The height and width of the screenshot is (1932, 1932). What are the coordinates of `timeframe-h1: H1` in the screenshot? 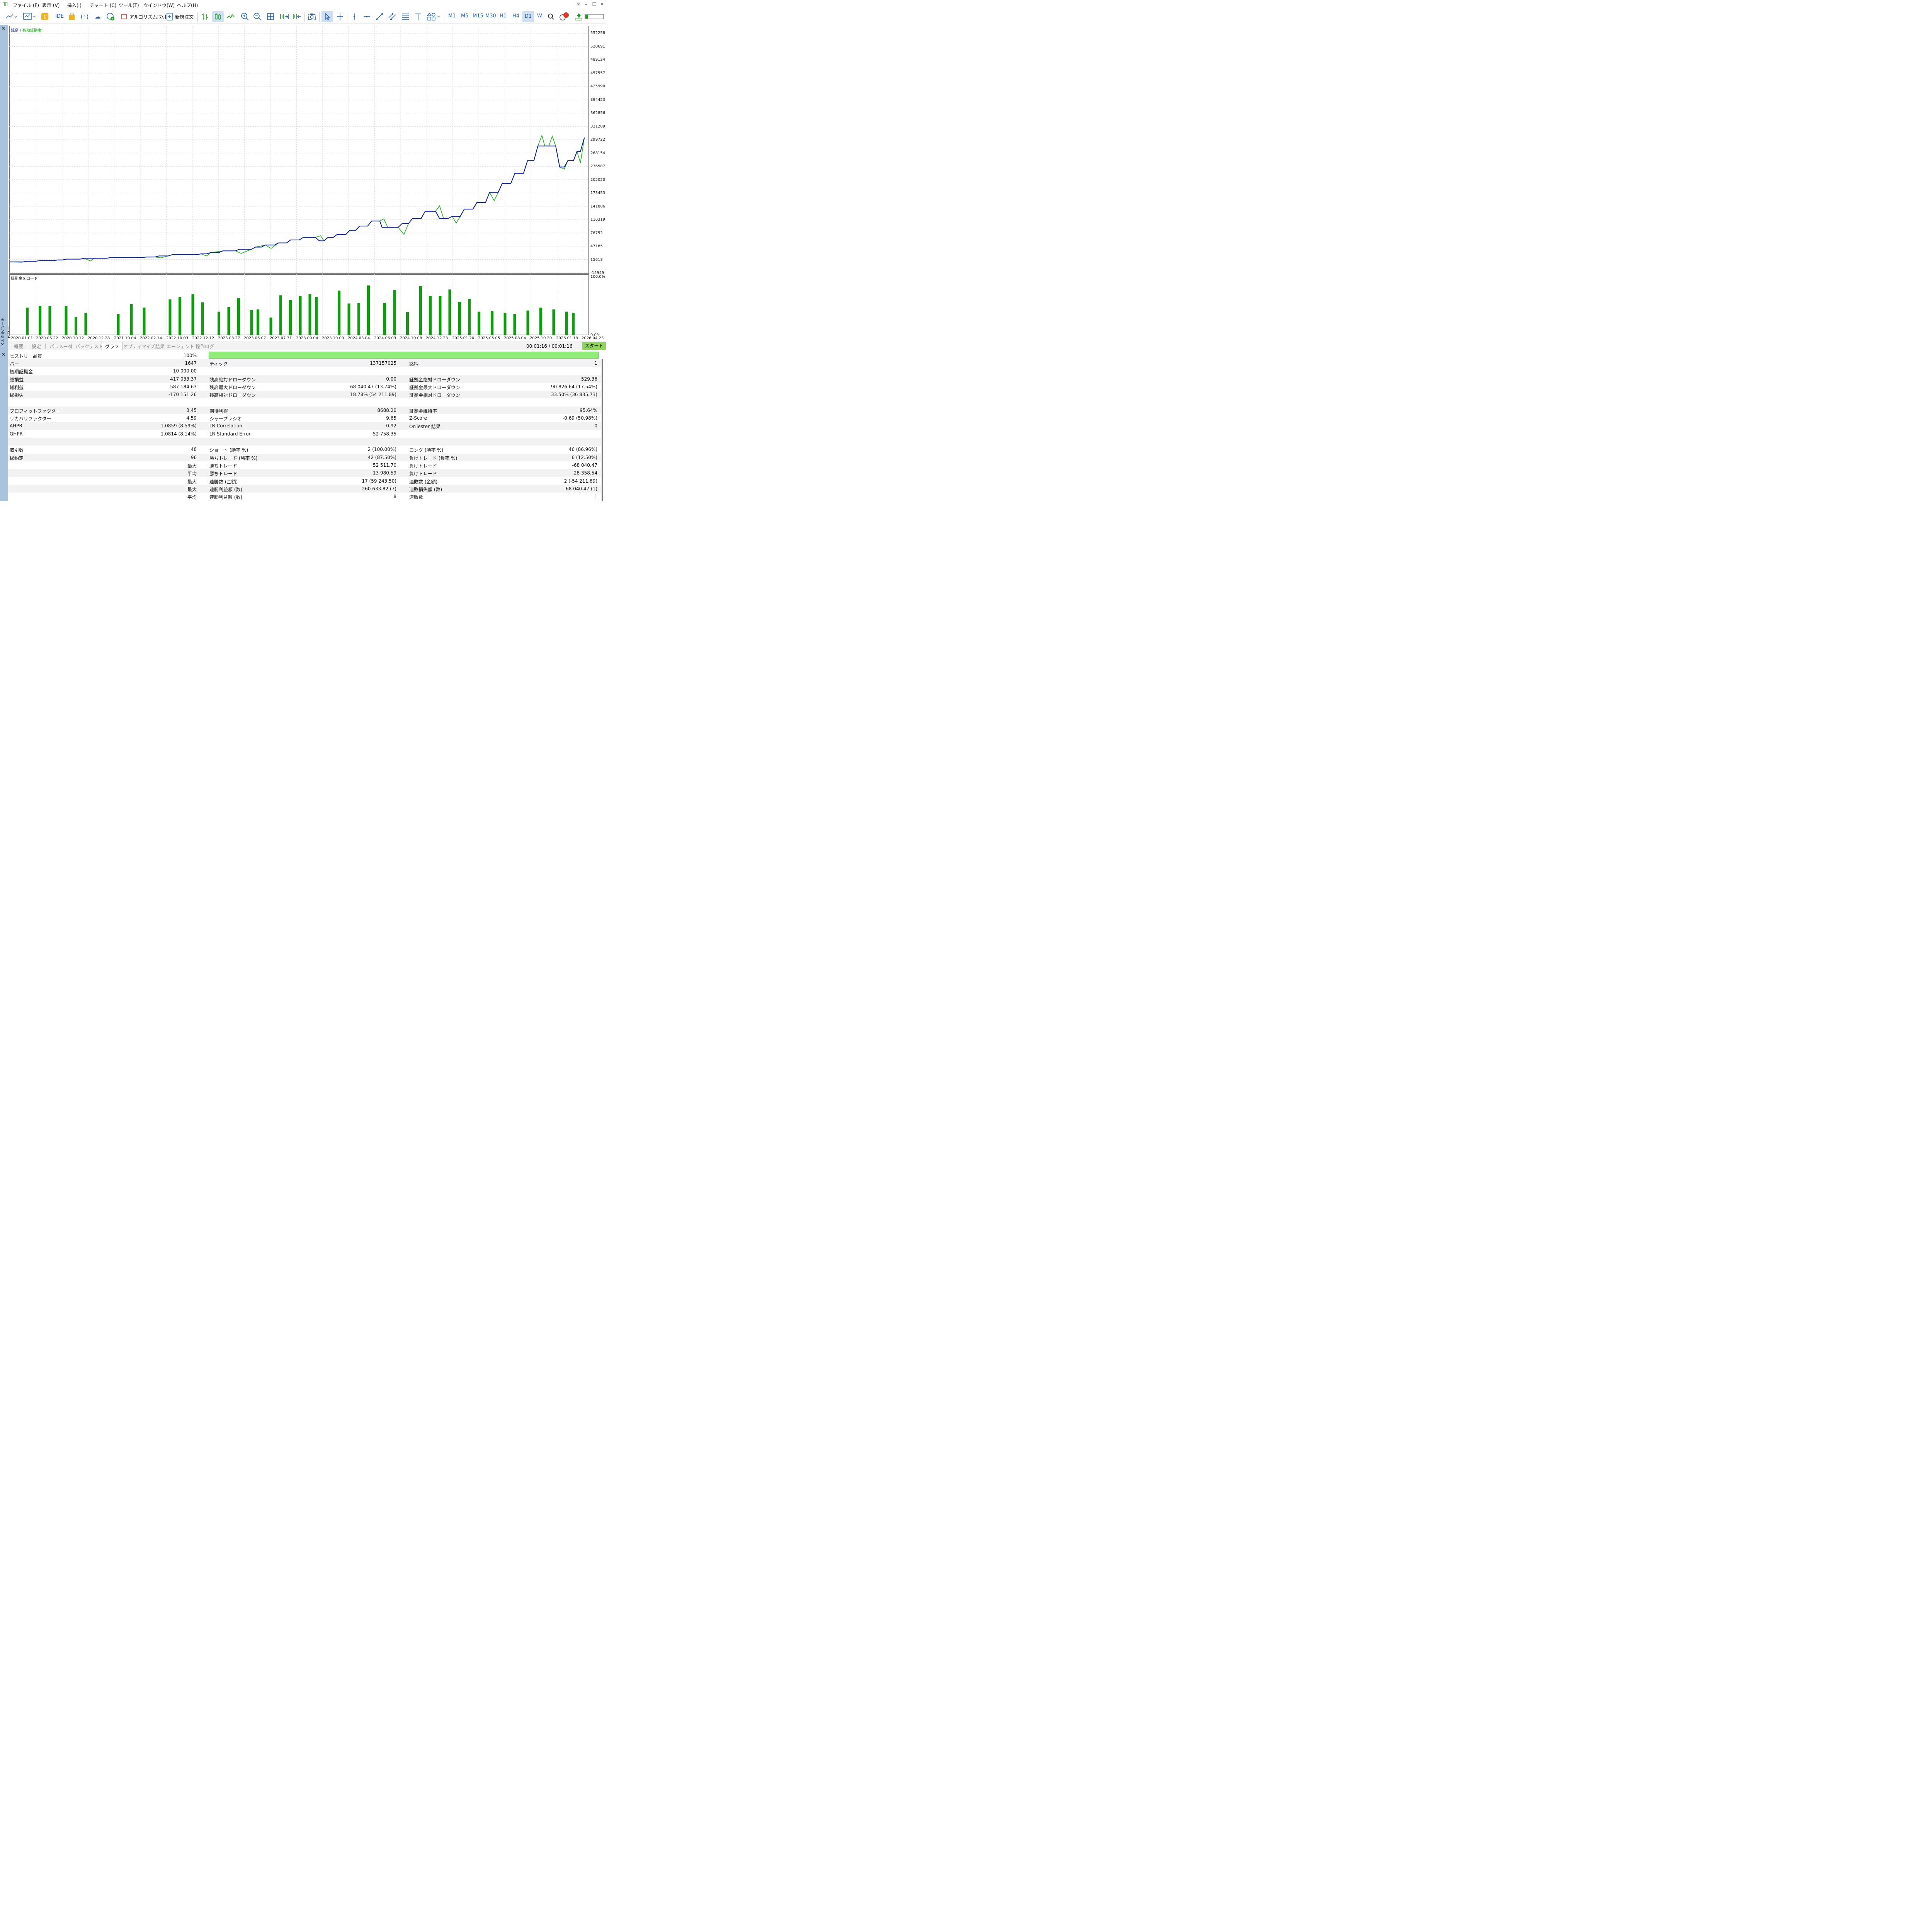 It's located at (503, 16).